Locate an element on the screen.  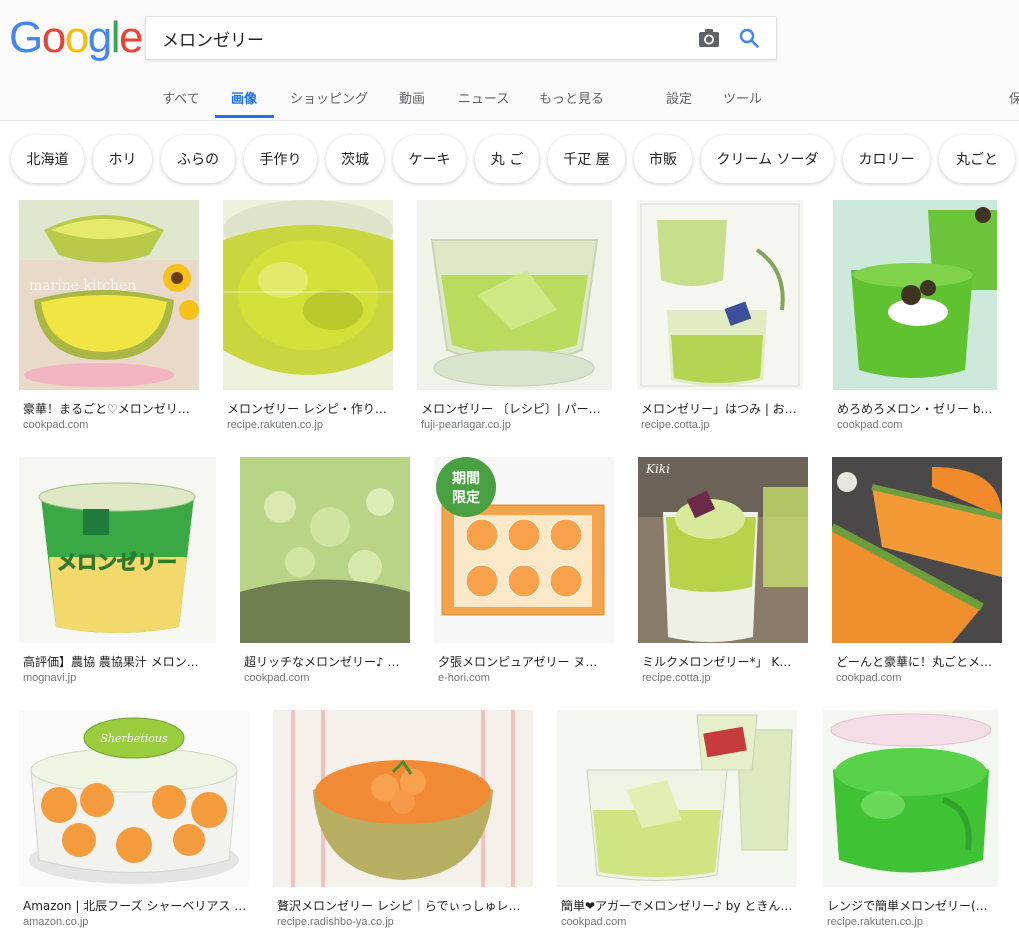
thumbnail-watermark: Kiki is located at coordinates (657, 469).